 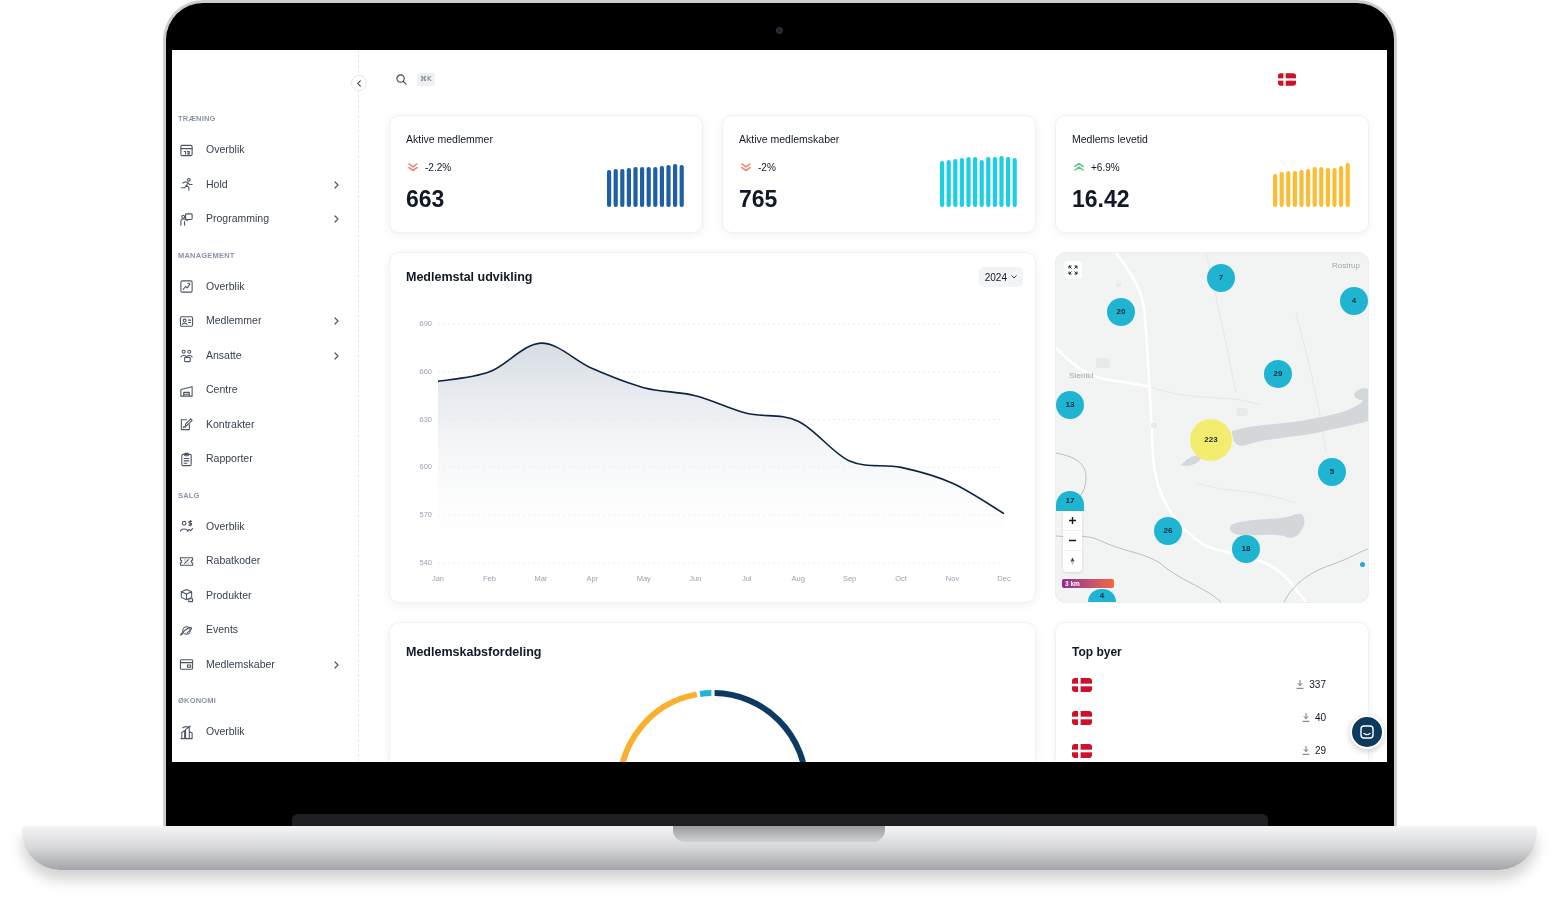 I want to click on cluster-marker: 26, so click(x=1168, y=531).